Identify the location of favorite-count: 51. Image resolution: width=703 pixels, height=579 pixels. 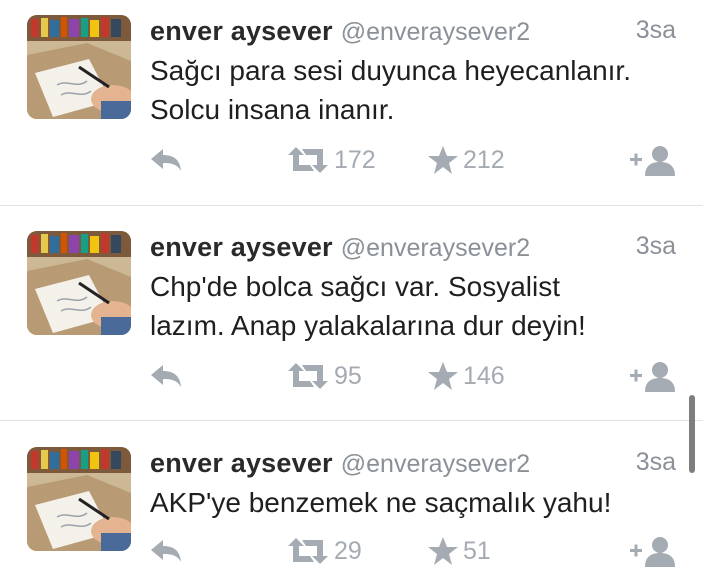
(477, 550).